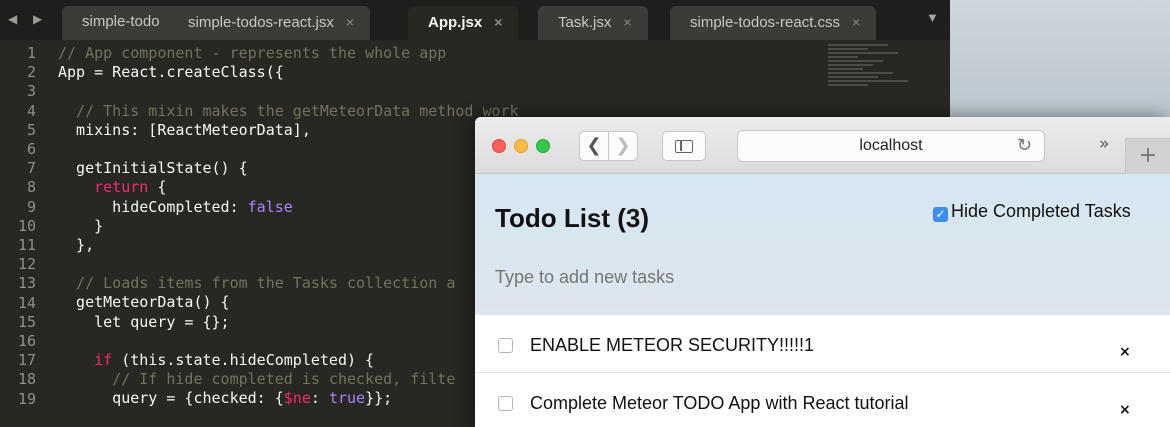 The height and width of the screenshot is (427, 1170). I want to click on plus-icon: +, so click(1148, 155).